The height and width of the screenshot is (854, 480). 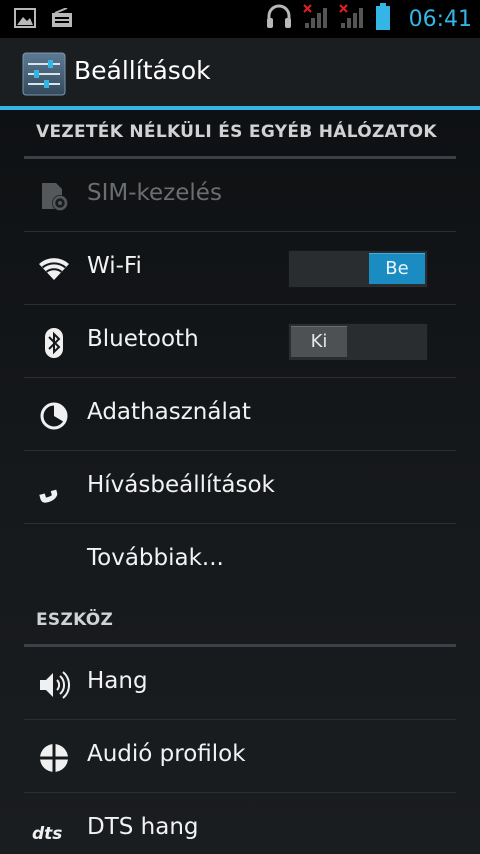 What do you see at coordinates (240, 268) in the screenshot?
I see `list-item-wifi: Wi-Fi Be` at bounding box center [240, 268].